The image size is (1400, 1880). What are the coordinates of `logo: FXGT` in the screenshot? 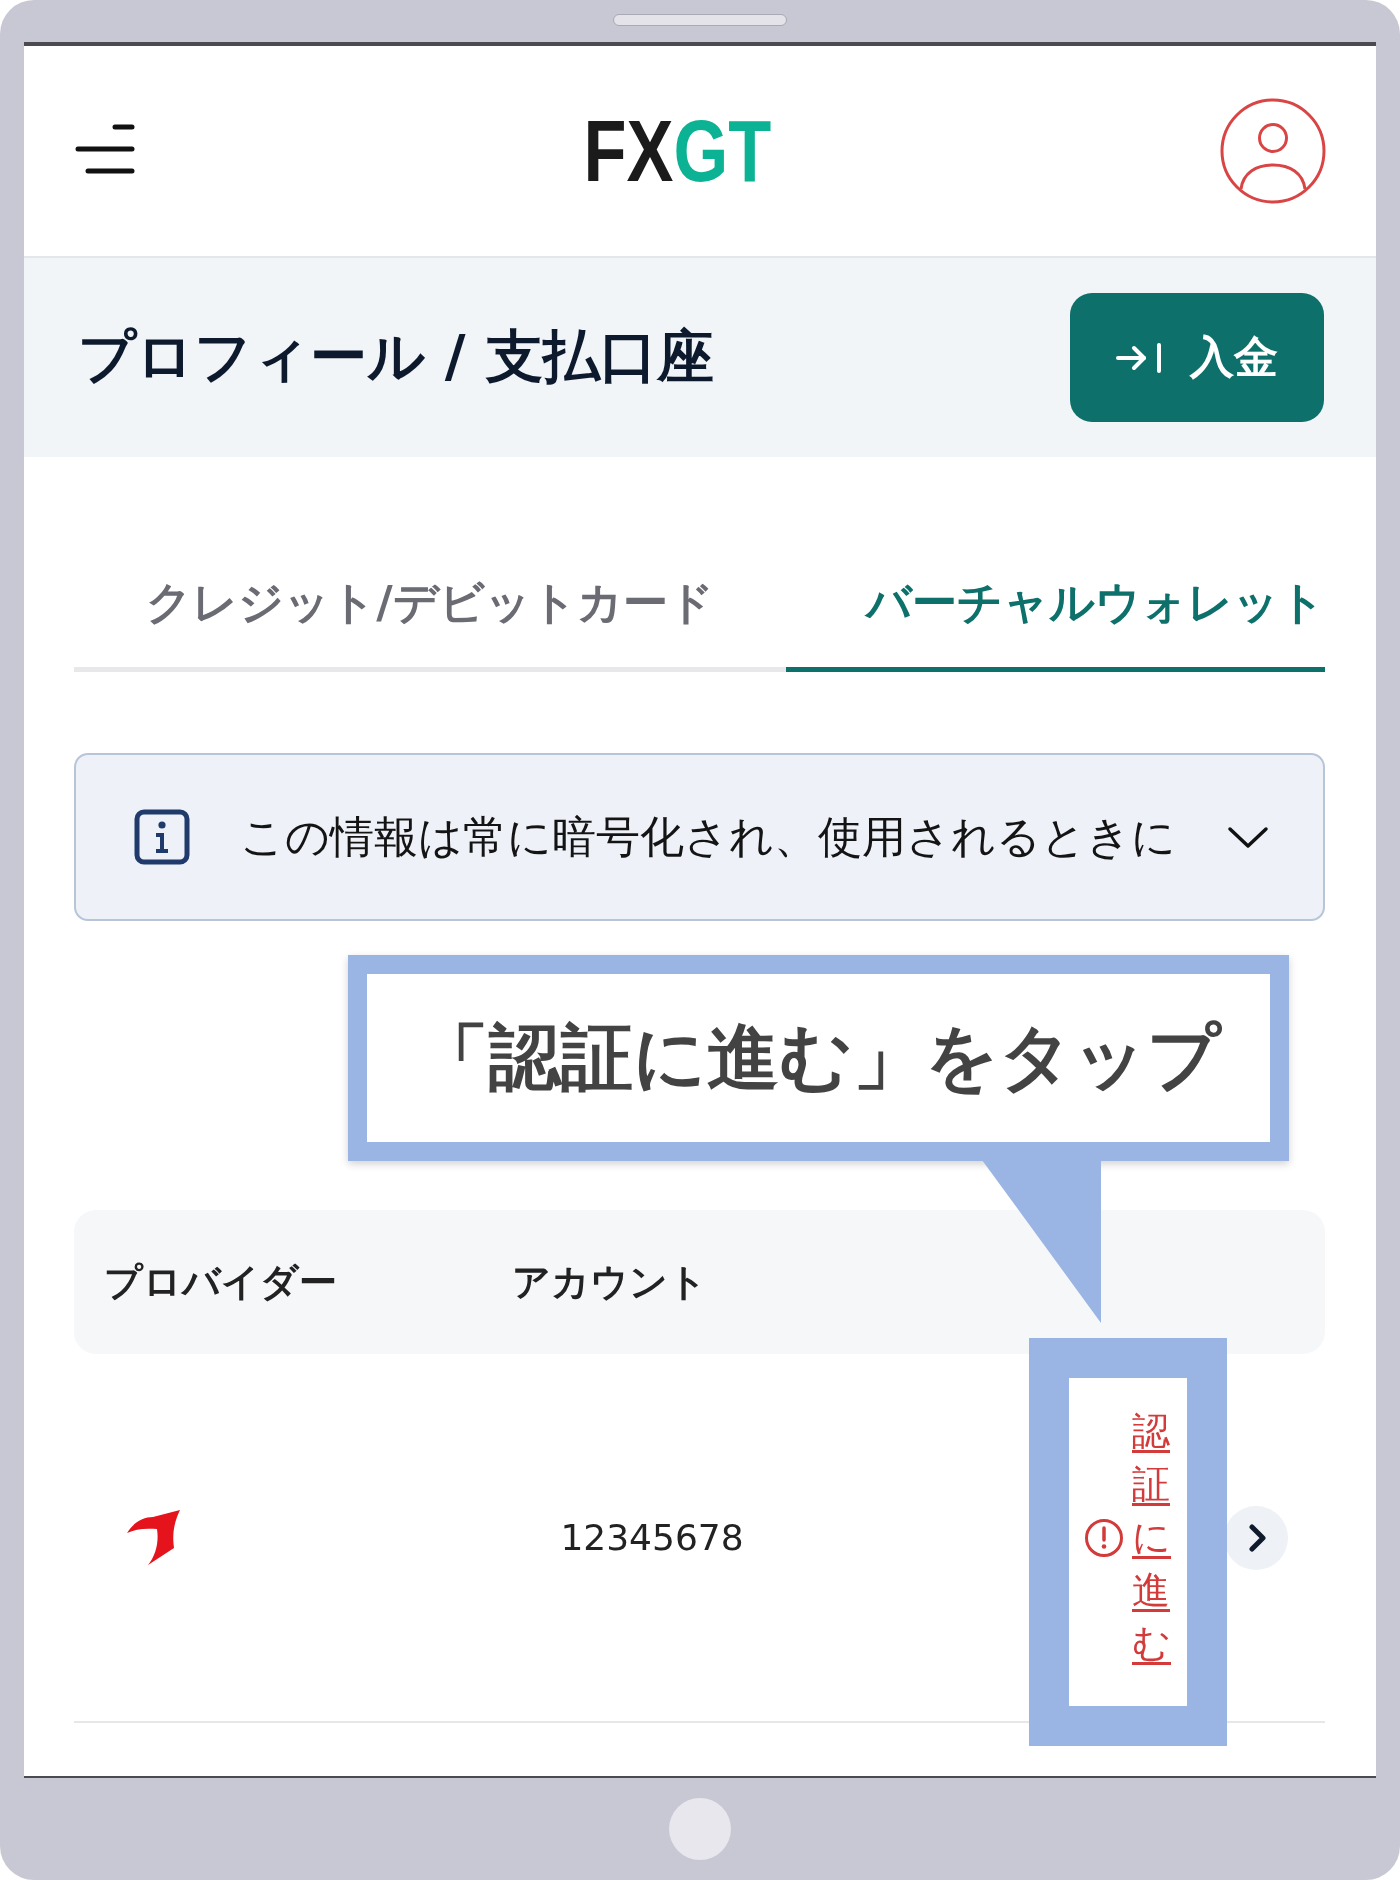 It's located at (677, 151).